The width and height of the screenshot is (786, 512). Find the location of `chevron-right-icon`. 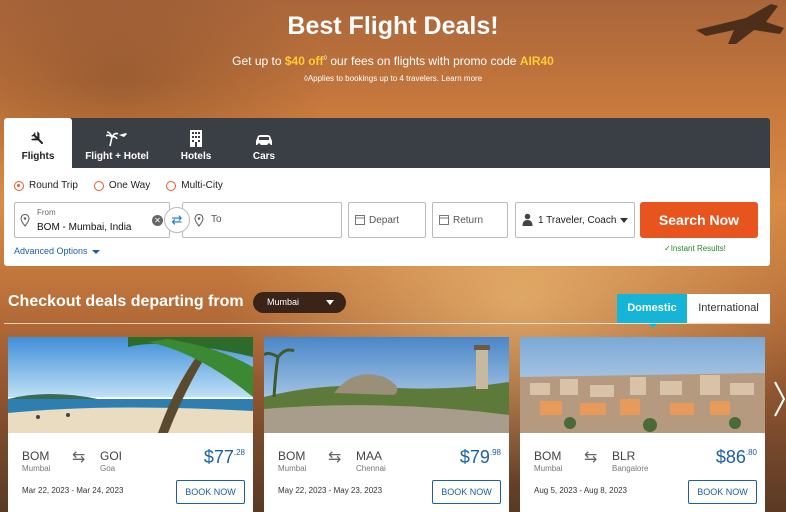

chevron-right-icon is located at coordinates (779, 399).